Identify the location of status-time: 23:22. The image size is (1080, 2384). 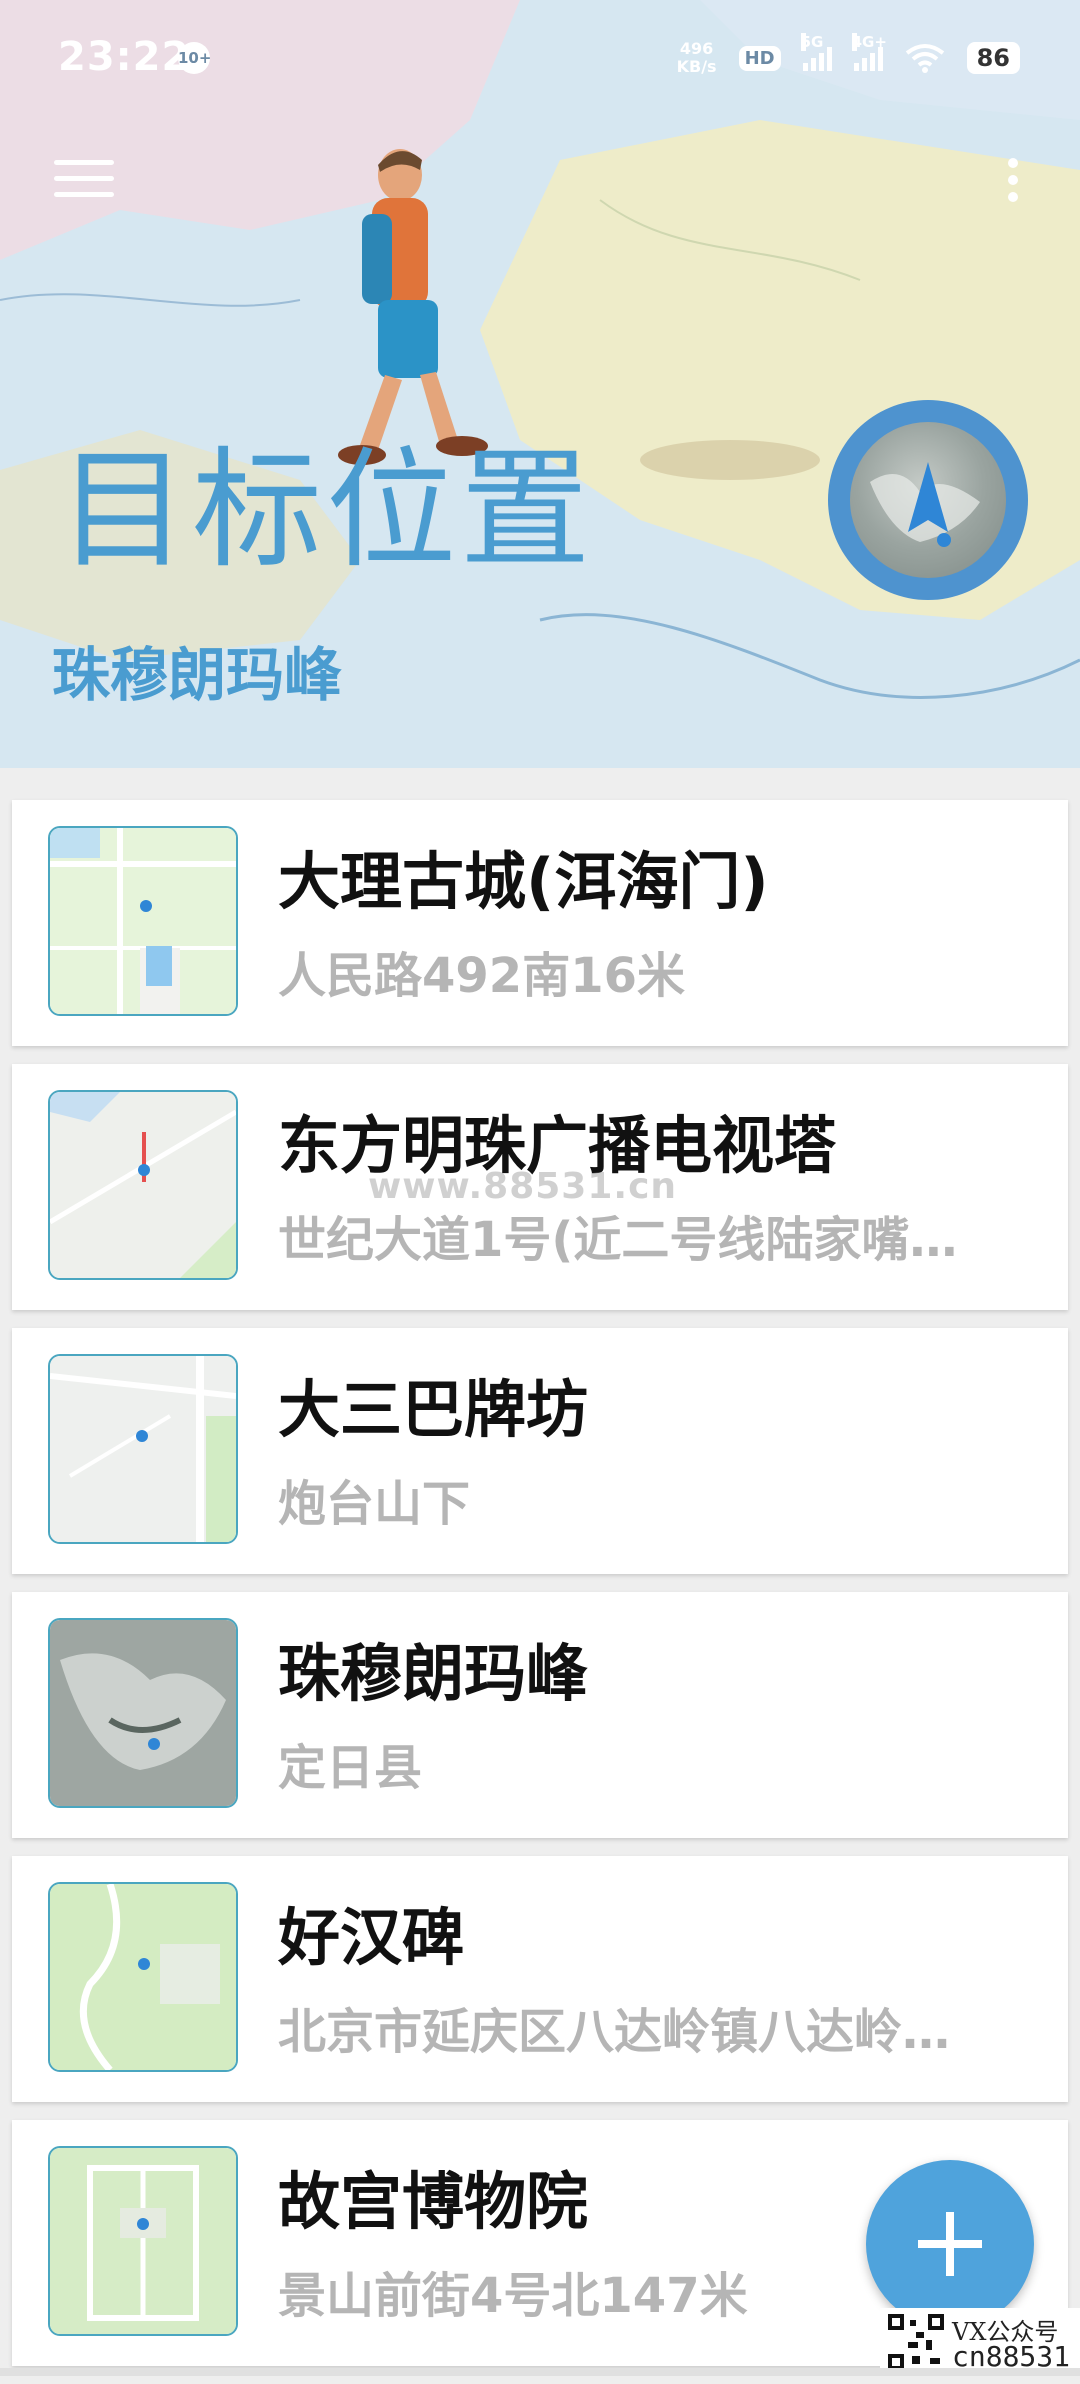
(124, 57).